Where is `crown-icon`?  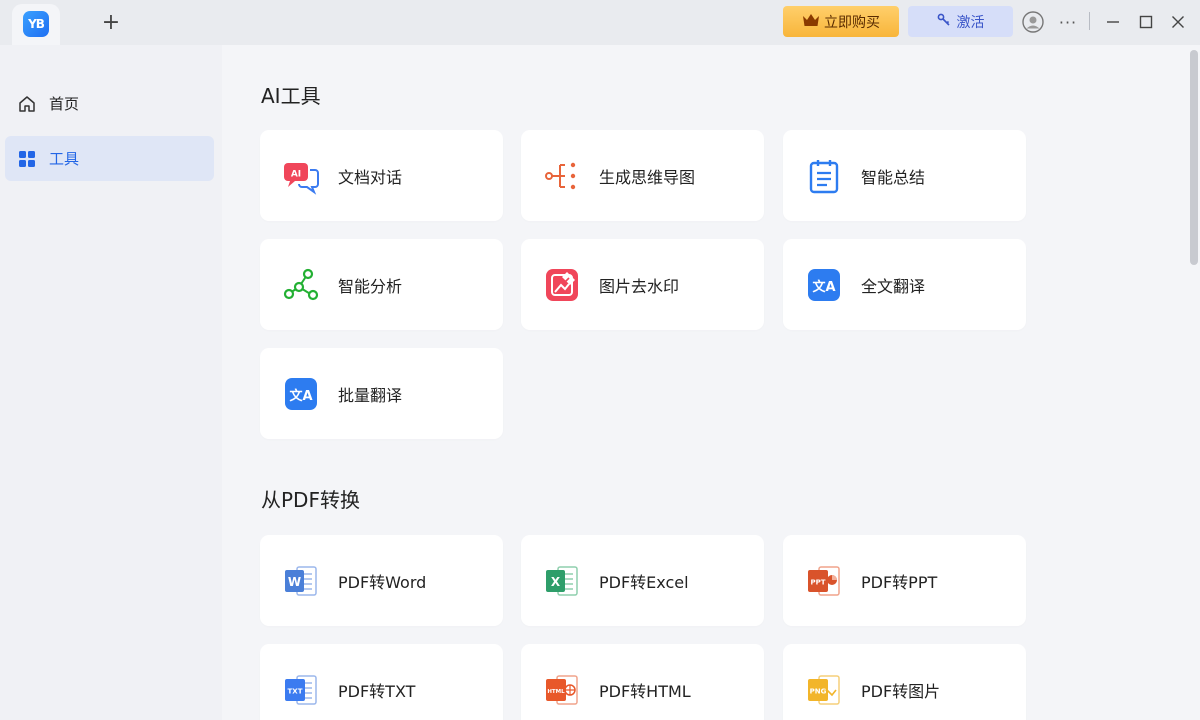 crown-icon is located at coordinates (811, 22).